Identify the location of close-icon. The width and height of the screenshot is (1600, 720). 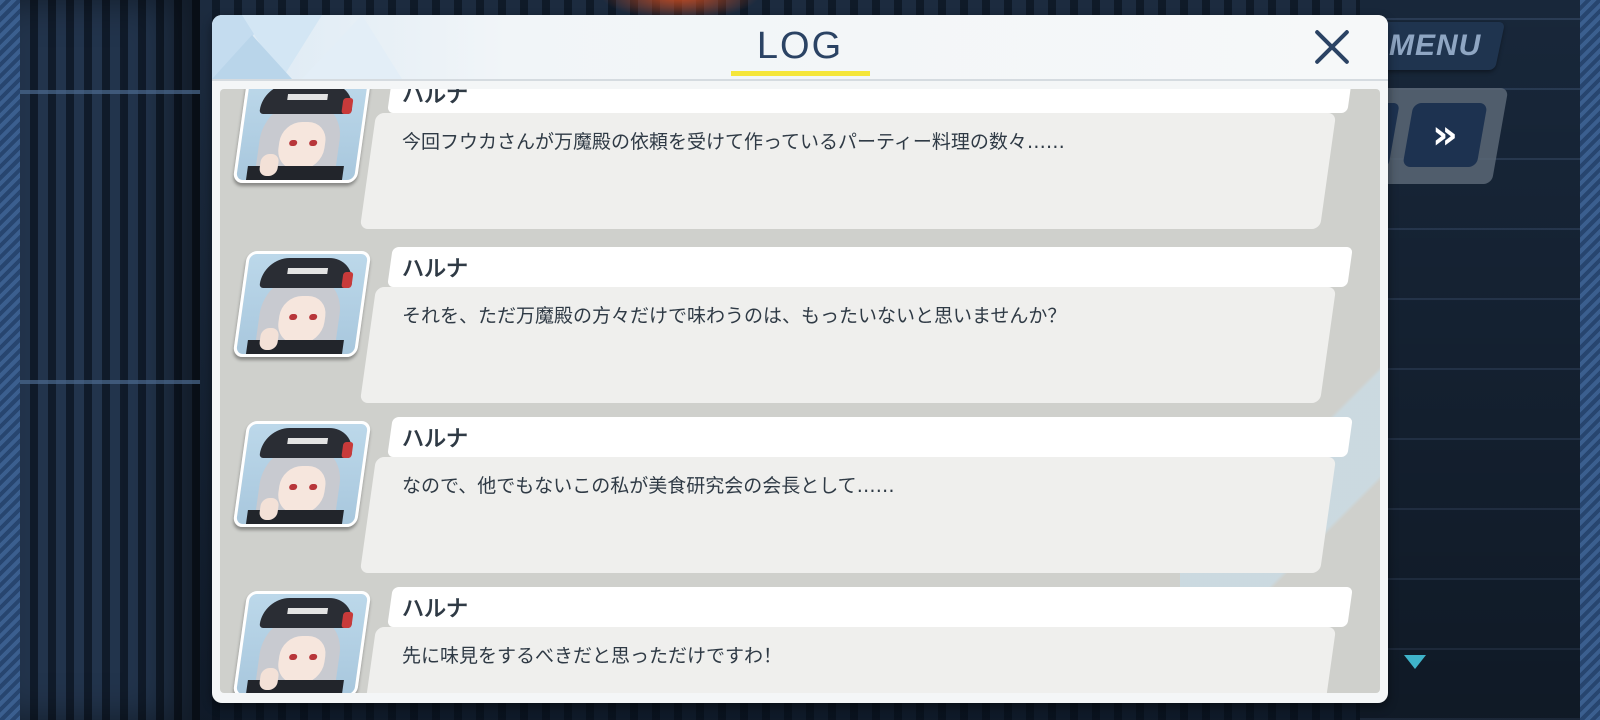
(1332, 47).